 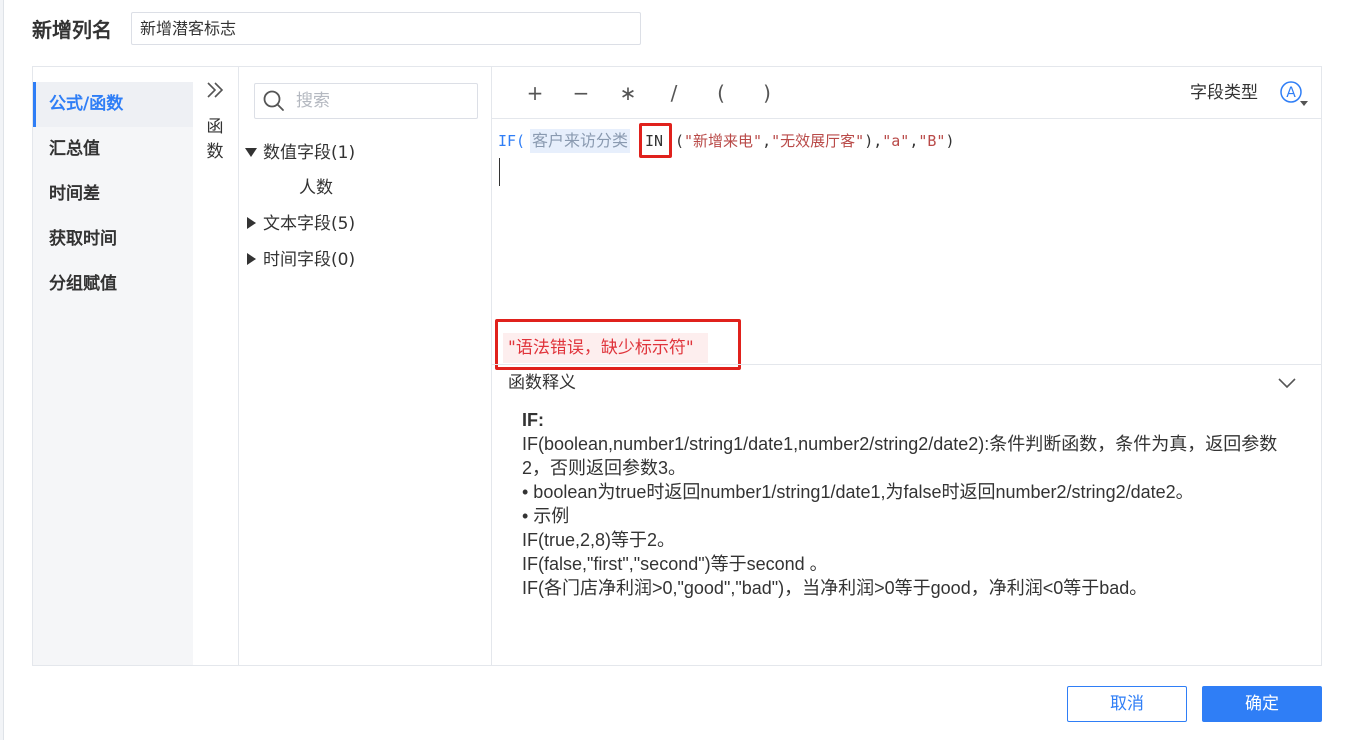 What do you see at coordinates (215, 90) in the screenshot?
I see `double-chevron-right-icon` at bounding box center [215, 90].